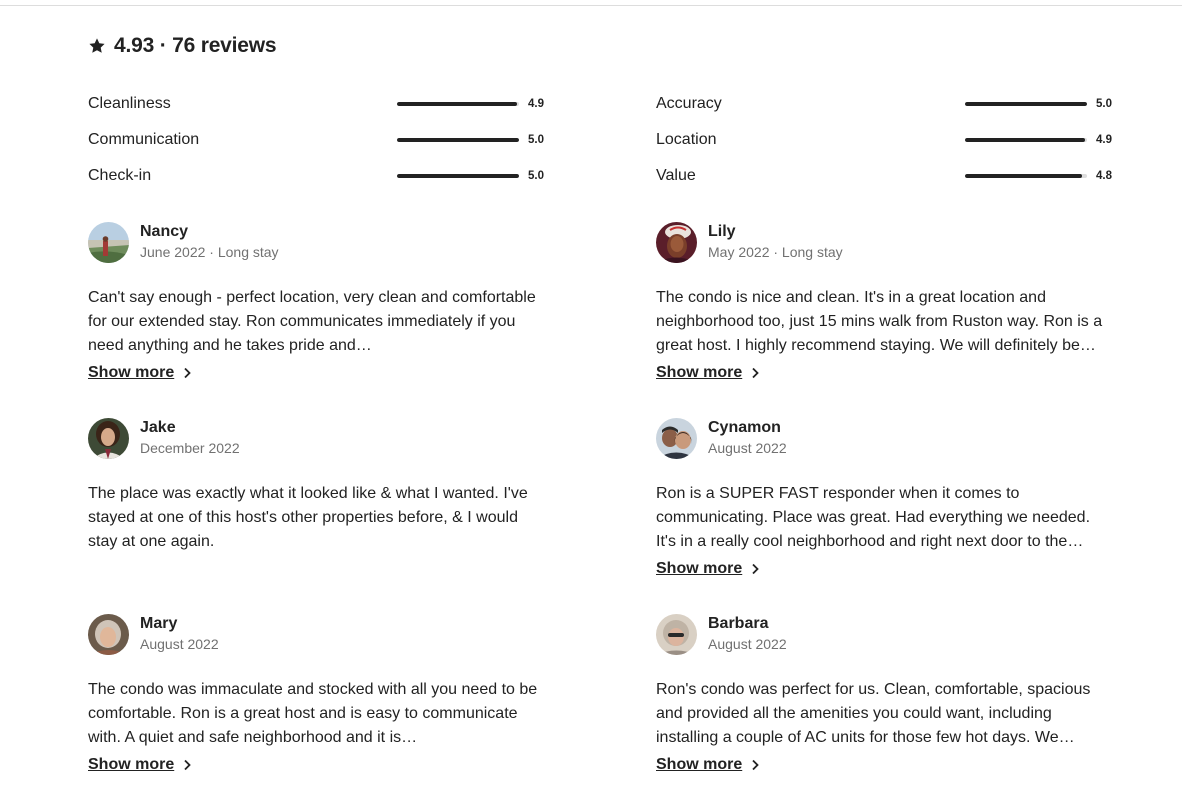 Image resolution: width=1182 pixels, height=801 pixels. What do you see at coordinates (686, 139) in the screenshot?
I see `rating-label: Location` at bounding box center [686, 139].